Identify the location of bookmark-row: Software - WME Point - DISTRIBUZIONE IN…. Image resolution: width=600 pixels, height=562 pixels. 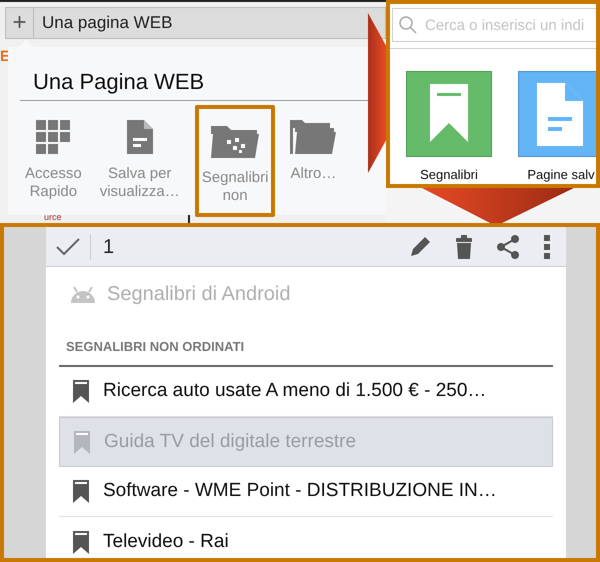
(306, 492).